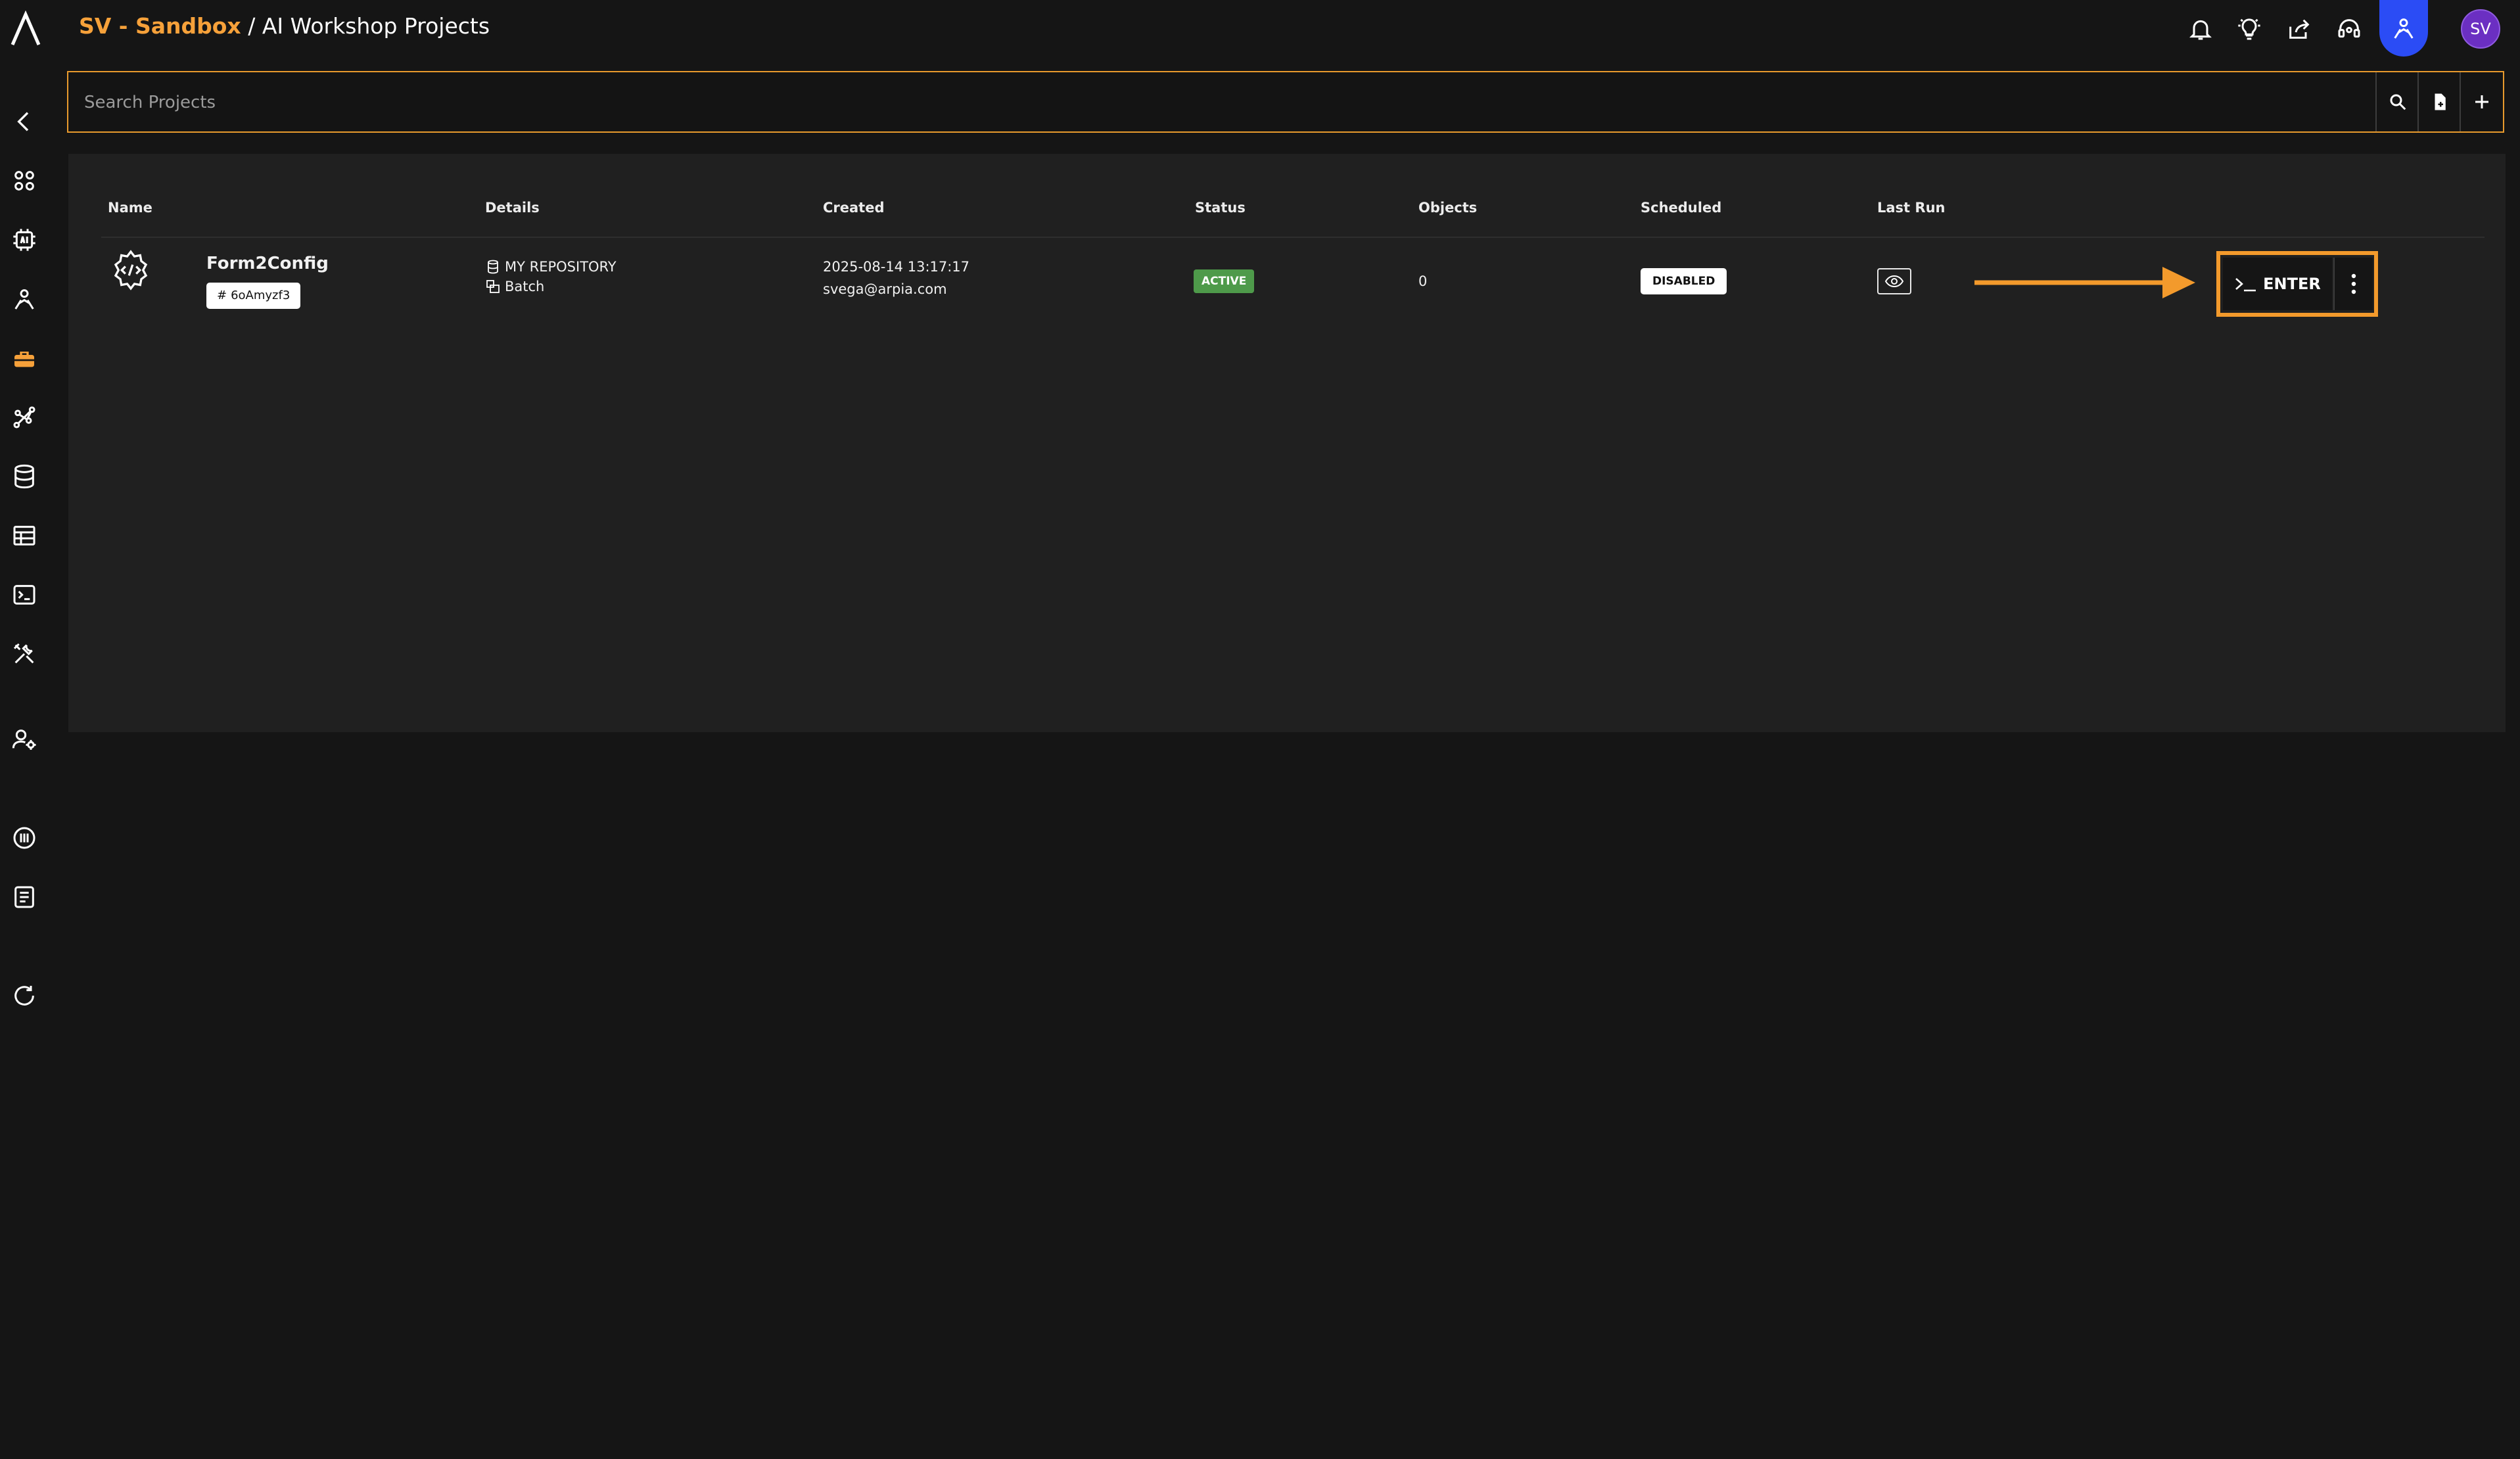  What do you see at coordinates (561, 267) in the screenshot?
I see `repository-label: MY REPOSITORY` at bounding box center [561, 267].